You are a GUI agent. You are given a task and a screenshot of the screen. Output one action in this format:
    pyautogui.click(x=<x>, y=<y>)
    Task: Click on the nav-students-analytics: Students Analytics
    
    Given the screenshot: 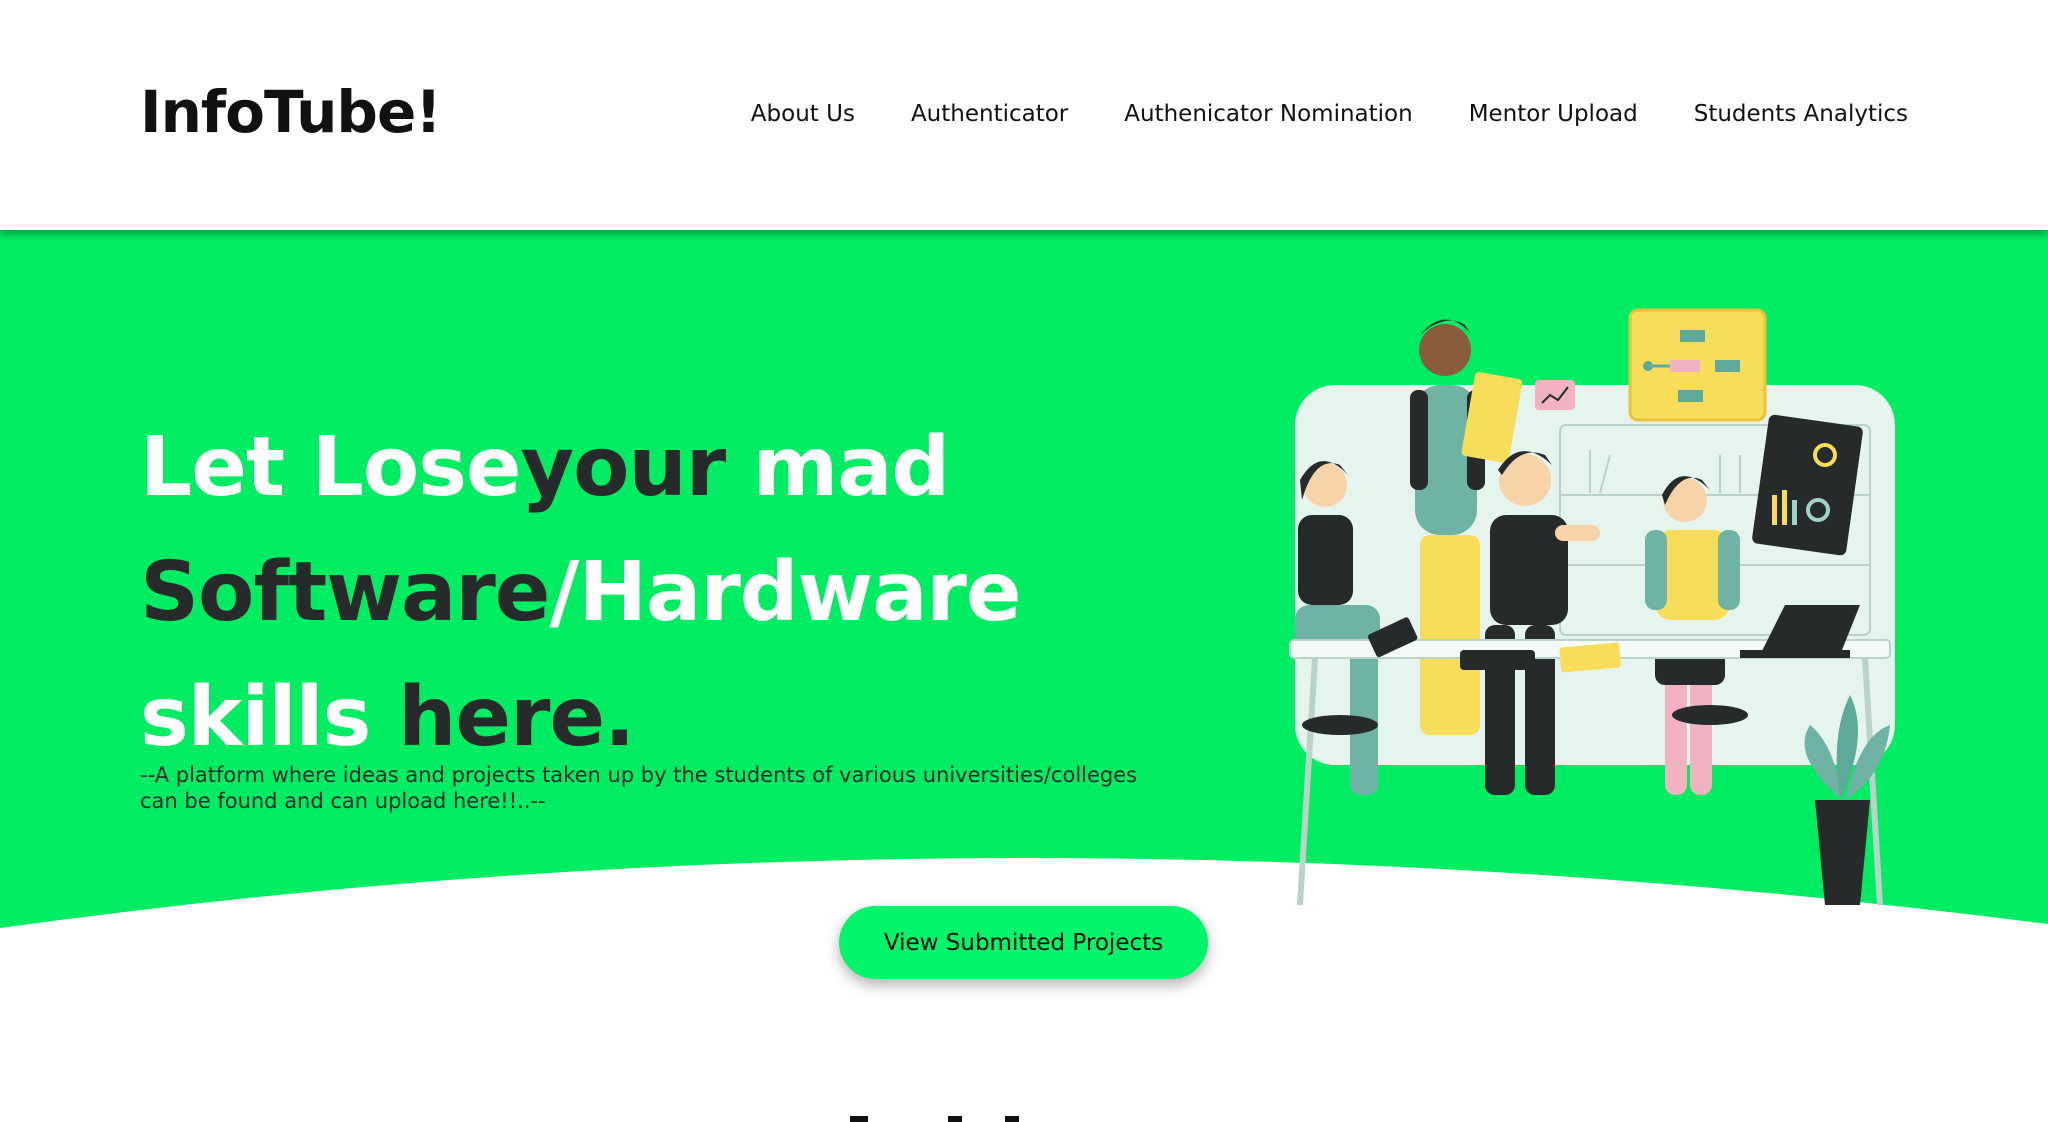 What is the action you would take?
    pyautogui.click(x=1801, y=114)
    